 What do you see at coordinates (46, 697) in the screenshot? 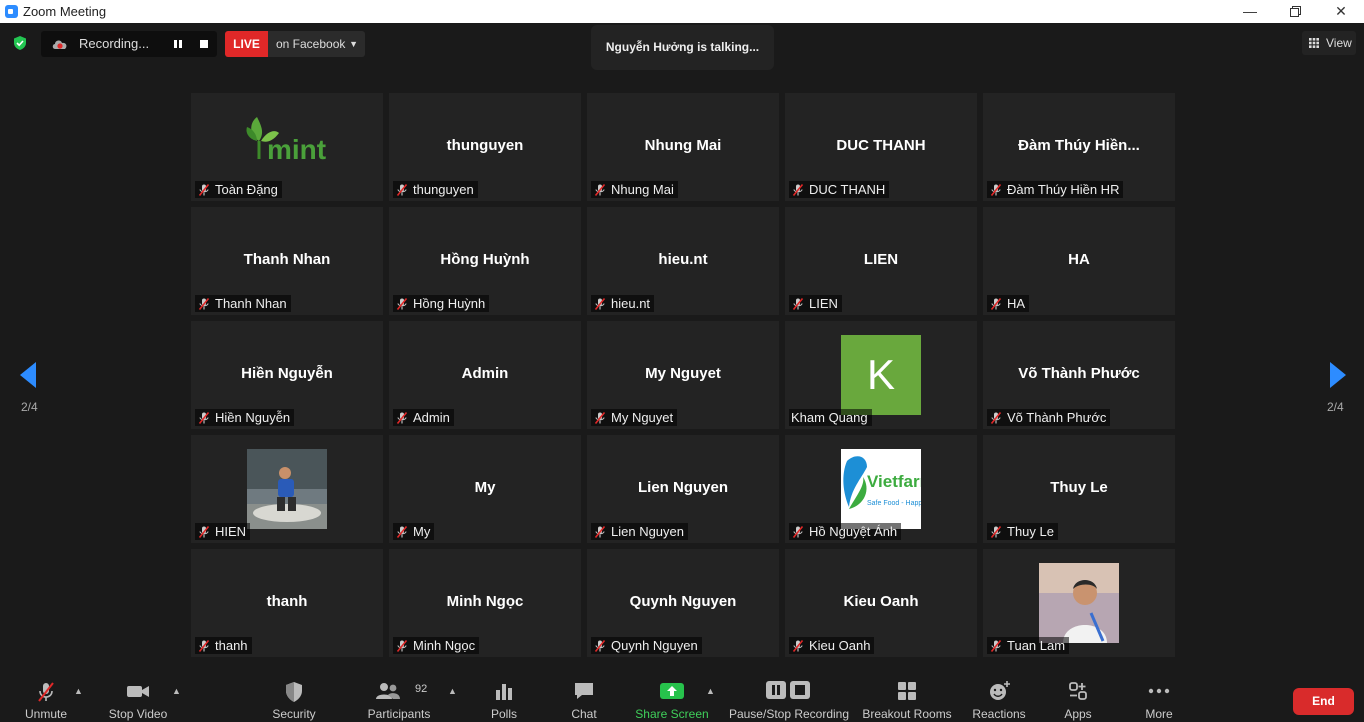
I see `unmute-button: Unmute` at bounding box center [46, 697].